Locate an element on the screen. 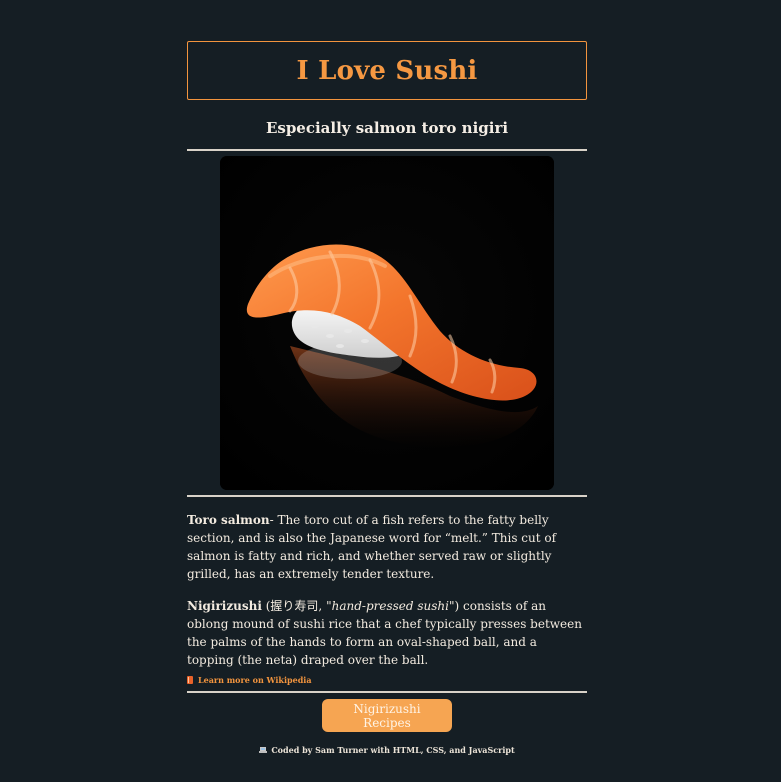 The height and width of the screenshot is (782, 781). laptop-icon is located at coordinates (263, 750).